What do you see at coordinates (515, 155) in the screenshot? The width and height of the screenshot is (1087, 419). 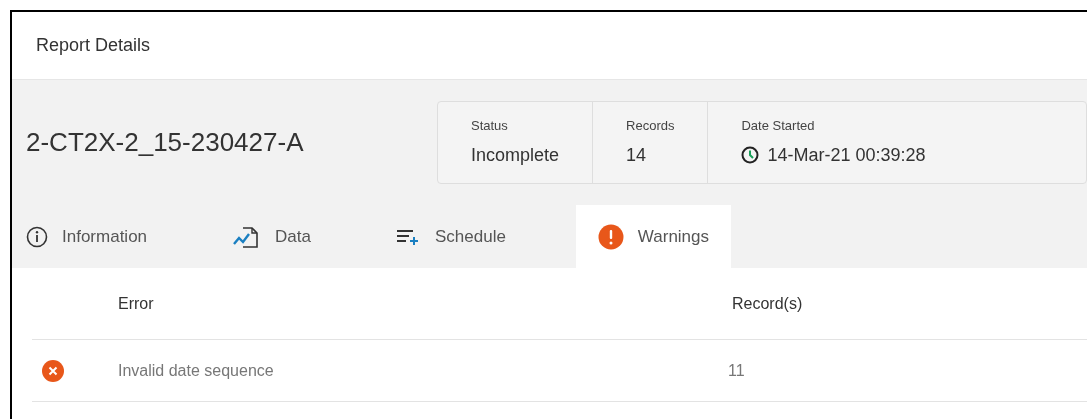 I see `stat-value: Incomplete` at bounding box center [515, 155].